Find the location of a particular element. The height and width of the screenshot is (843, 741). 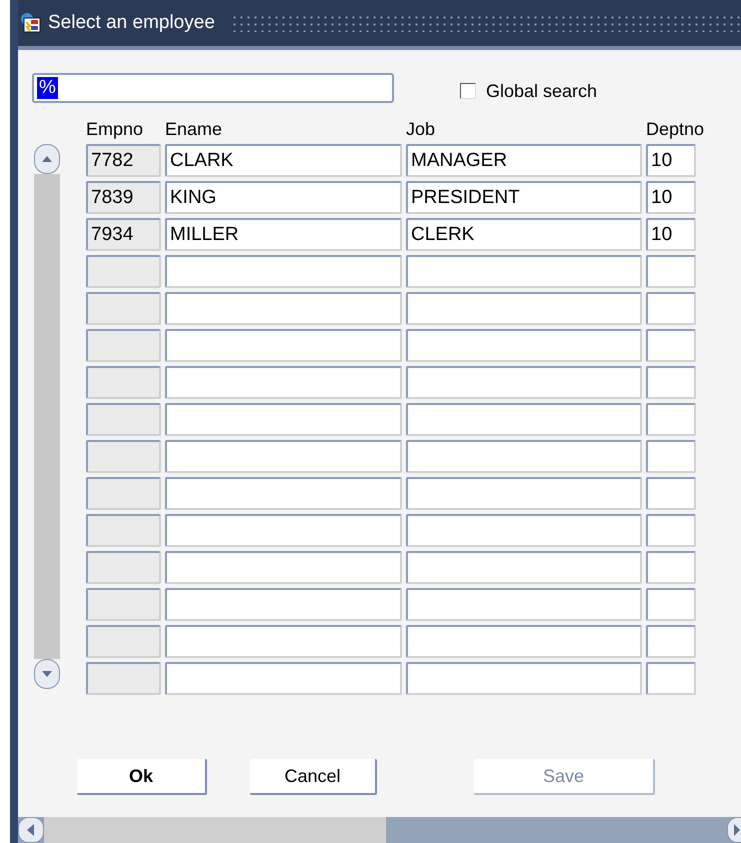

checkbox is located at coordinates (468, 91).